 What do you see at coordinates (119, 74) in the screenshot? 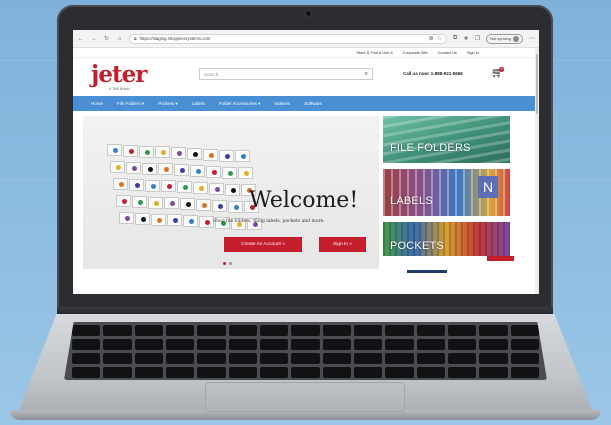
I see `jeter-logo: jeter` at bounding box center [119, 74].